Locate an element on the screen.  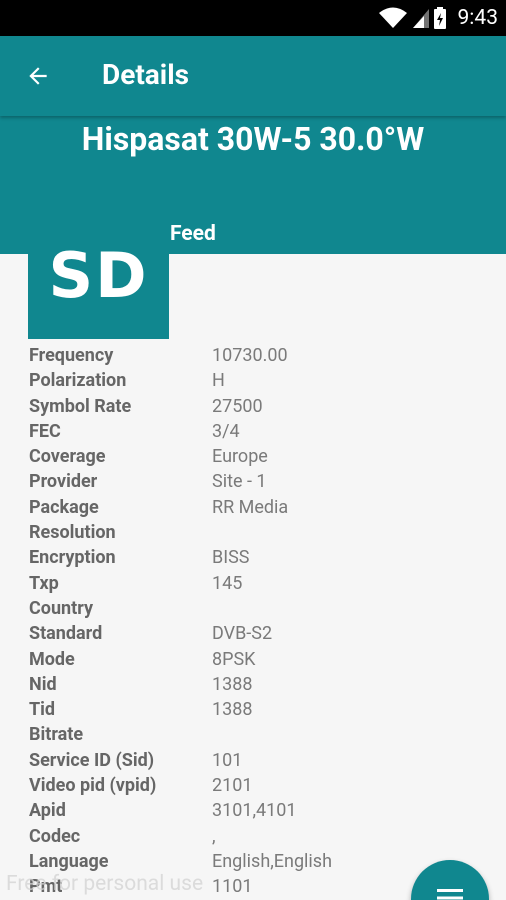
watermark: Free for personal use is located at coordinates (105, 884).